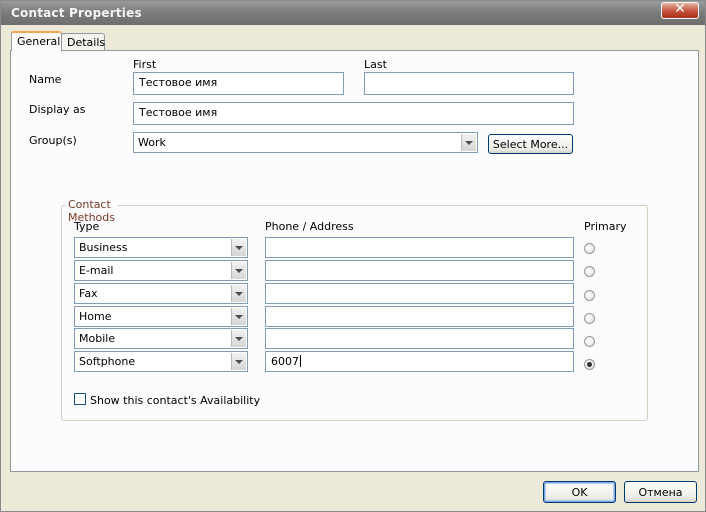 The height and width of the screenshot is (512, 706). What do you see at coordinates (80, 399) in the screenshot?
I see `availability-checkbox` at bounding box center [80, 399].